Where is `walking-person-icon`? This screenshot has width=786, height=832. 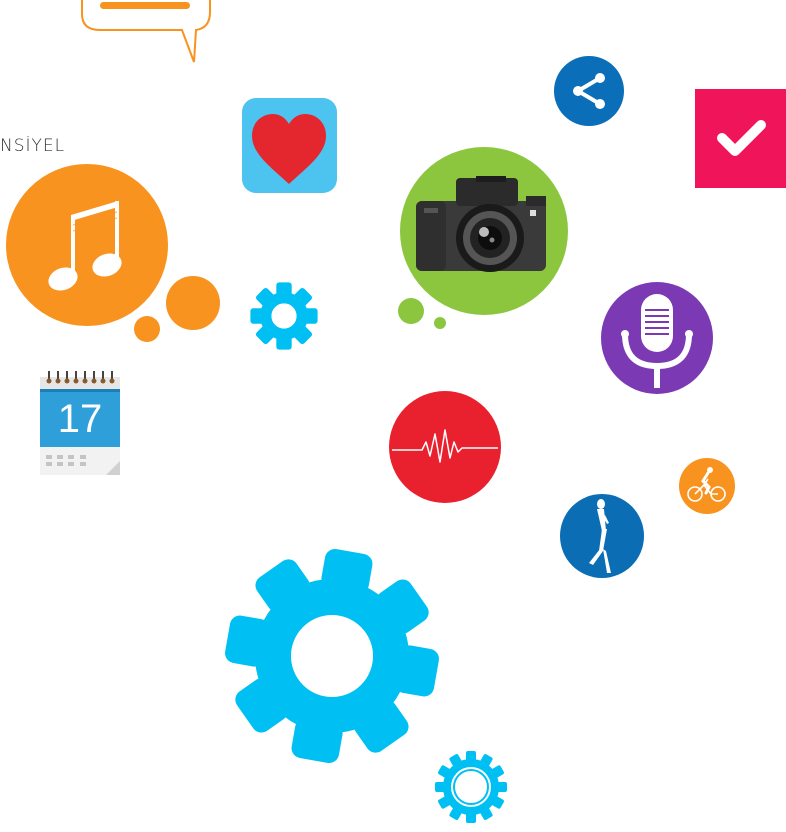 walking-person-icon is located at coordinates (602, 536).